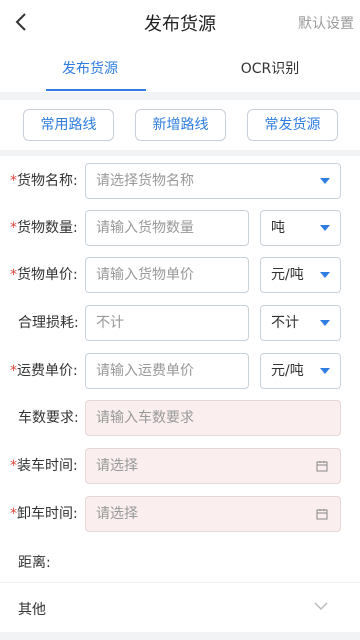  What do you see at coordinates (34, 563) in the screenshot?
I see `distance-label: 距离:` at bounding box center [34, 563].